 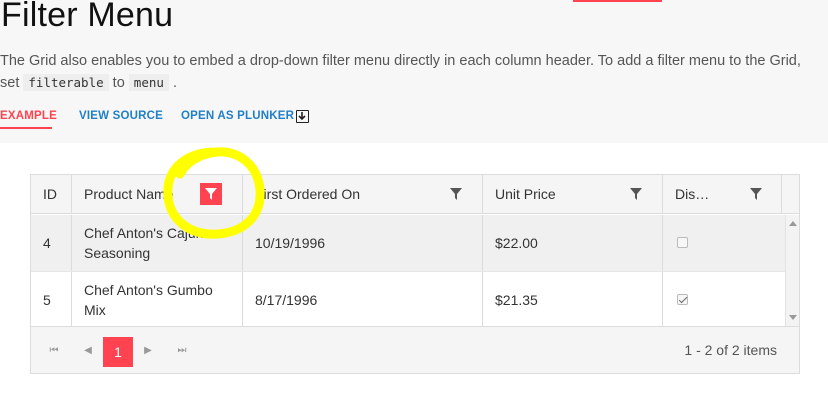 I want to click on column-header-id: ID, so click(x=51, y=194).